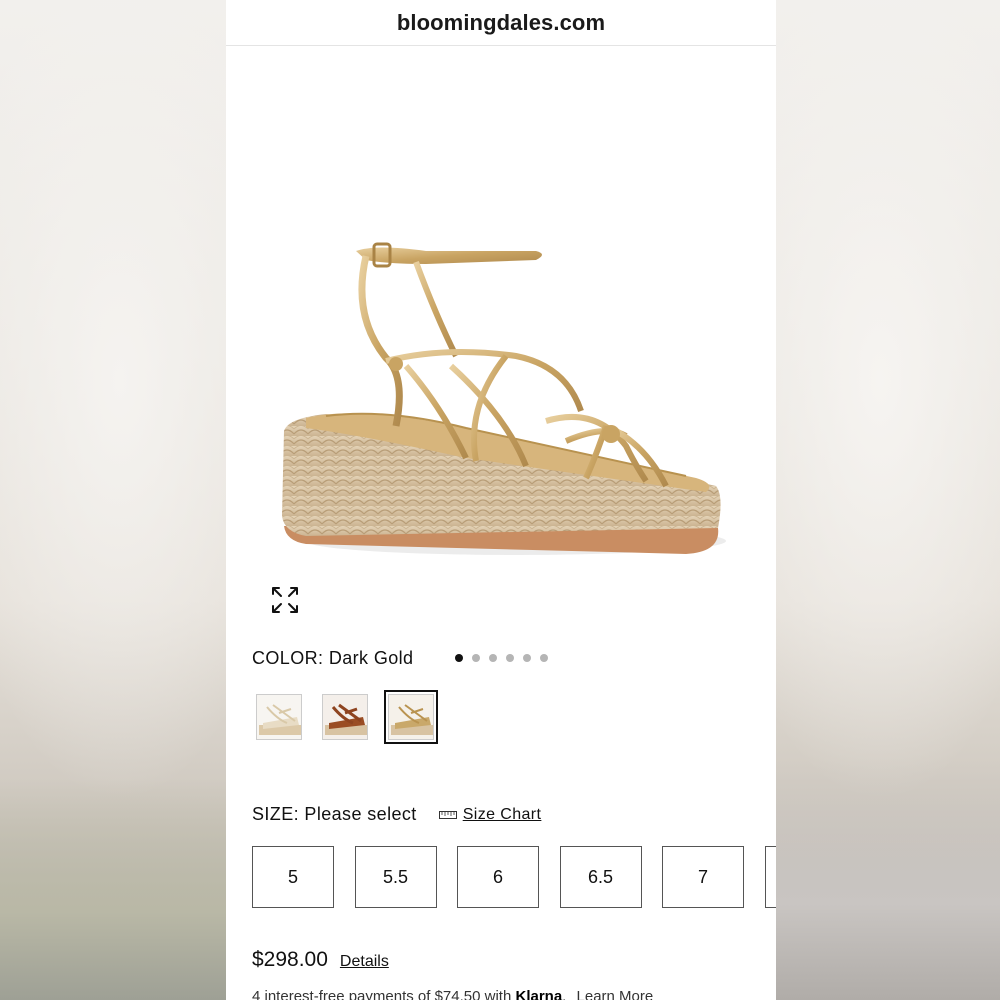  I want to click on color-label: COLOR:, so click(288, 658).